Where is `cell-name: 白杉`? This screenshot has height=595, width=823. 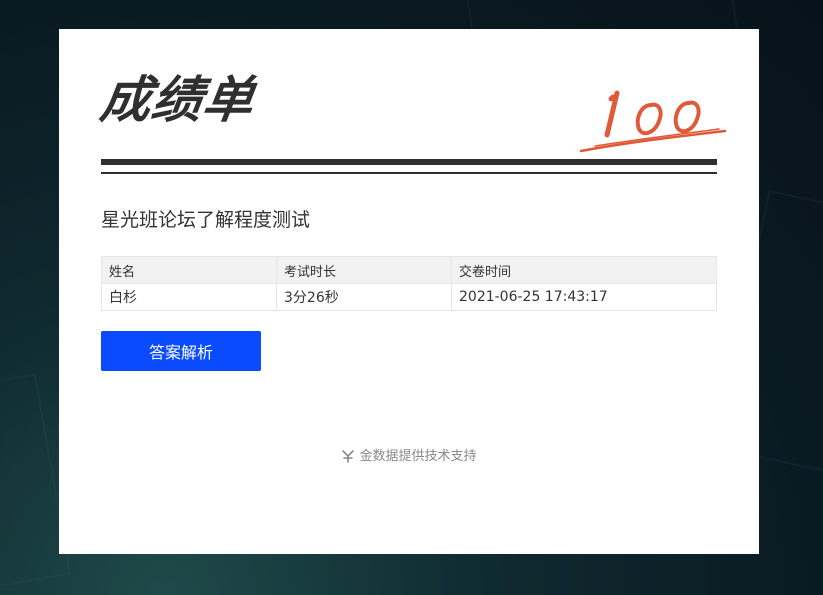 cell-name: 白杉 is located at coordinates (189, 297).